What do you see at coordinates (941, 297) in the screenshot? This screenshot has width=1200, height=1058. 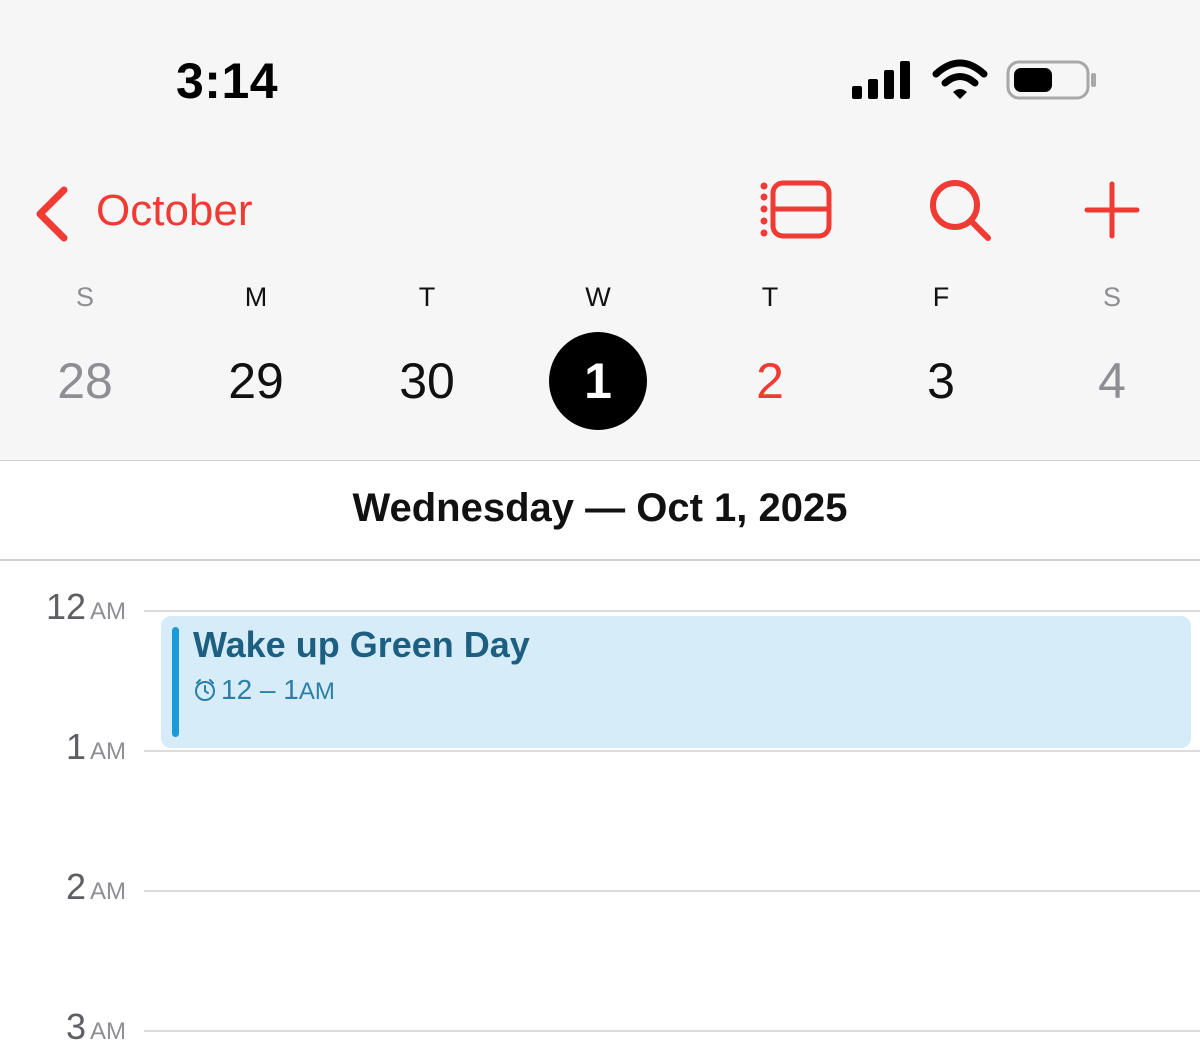 I see `weekday-letter: F` at bounding box center [941, 297].